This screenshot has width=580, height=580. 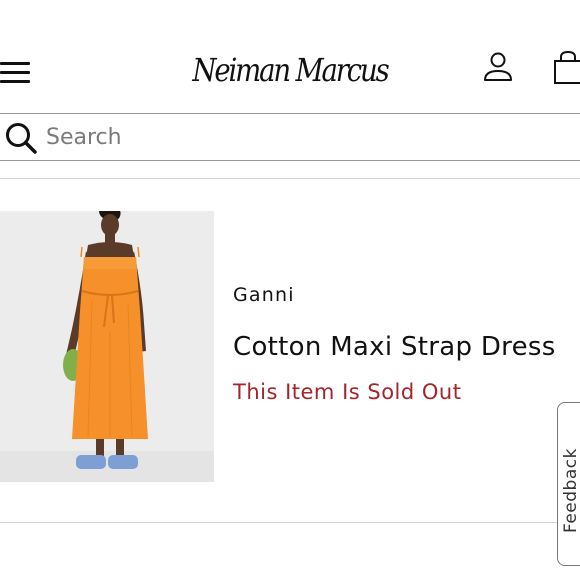 I want to click on user-icon, so click(x=498, y=67).